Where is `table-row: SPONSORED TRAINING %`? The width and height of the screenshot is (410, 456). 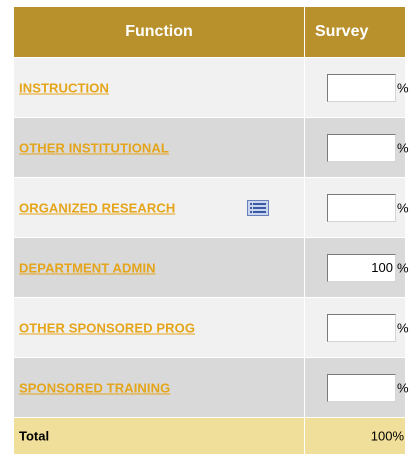 table-row: SPONSORED TRAINING % is located at coordinates (211, 387).